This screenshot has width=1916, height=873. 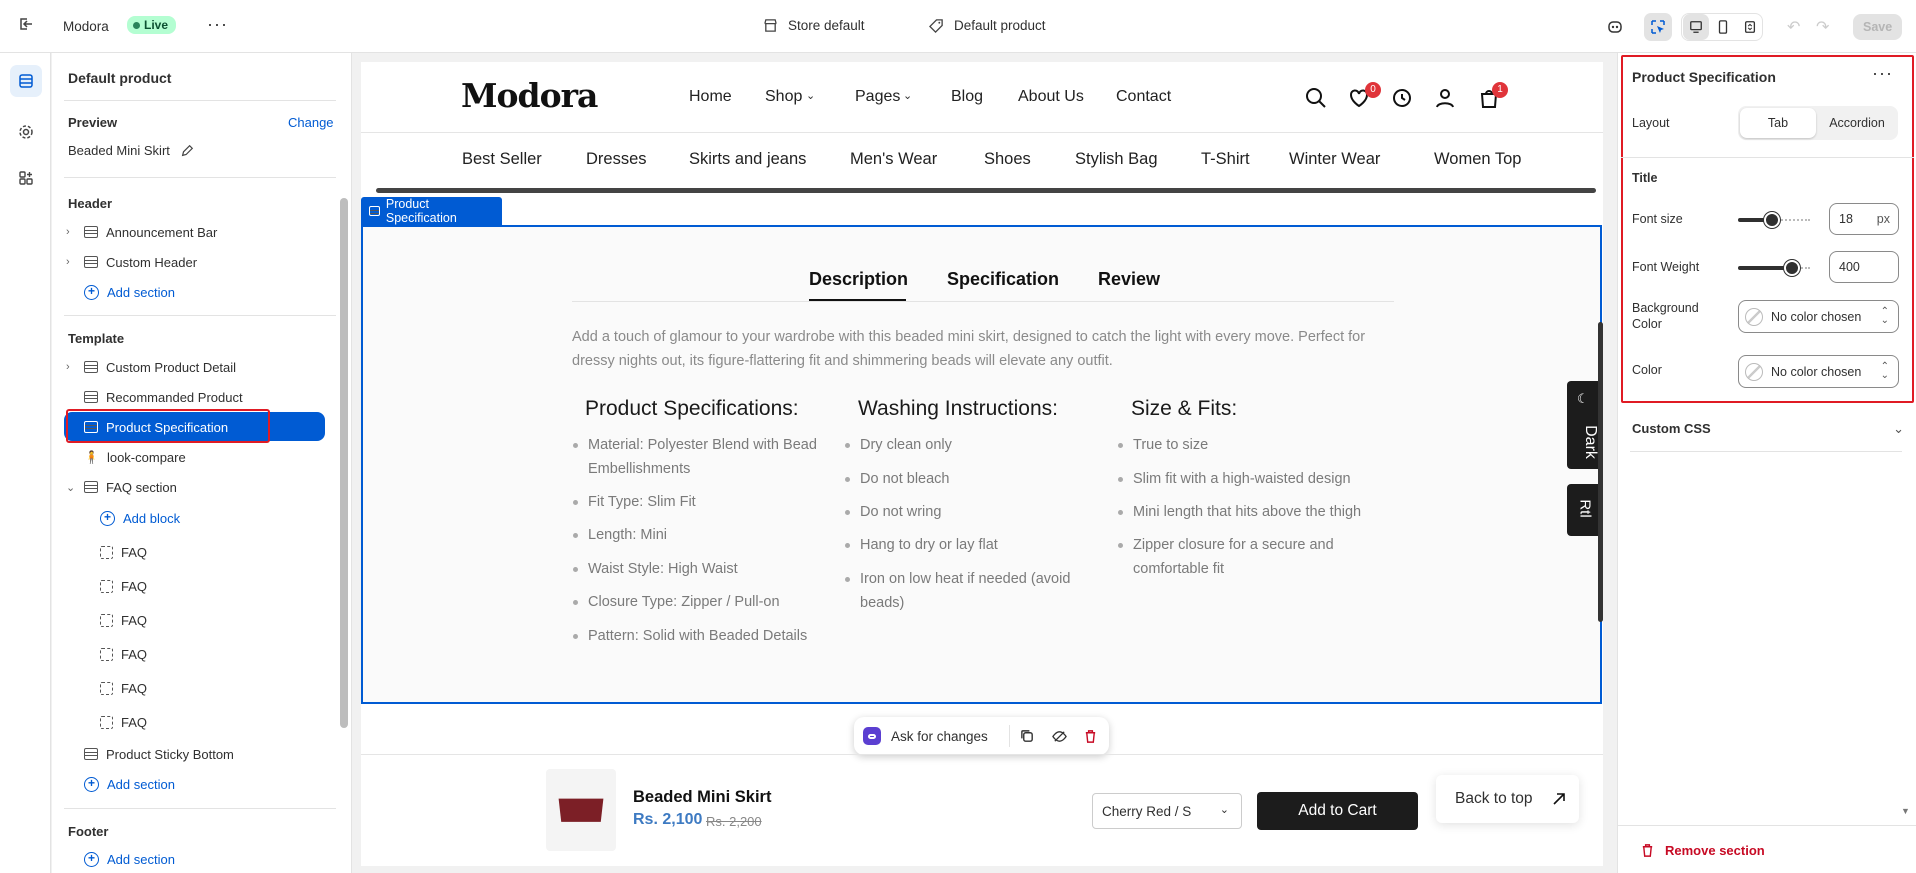 I want to click on plus-circle-icon: +, so click(x=107, y=518).